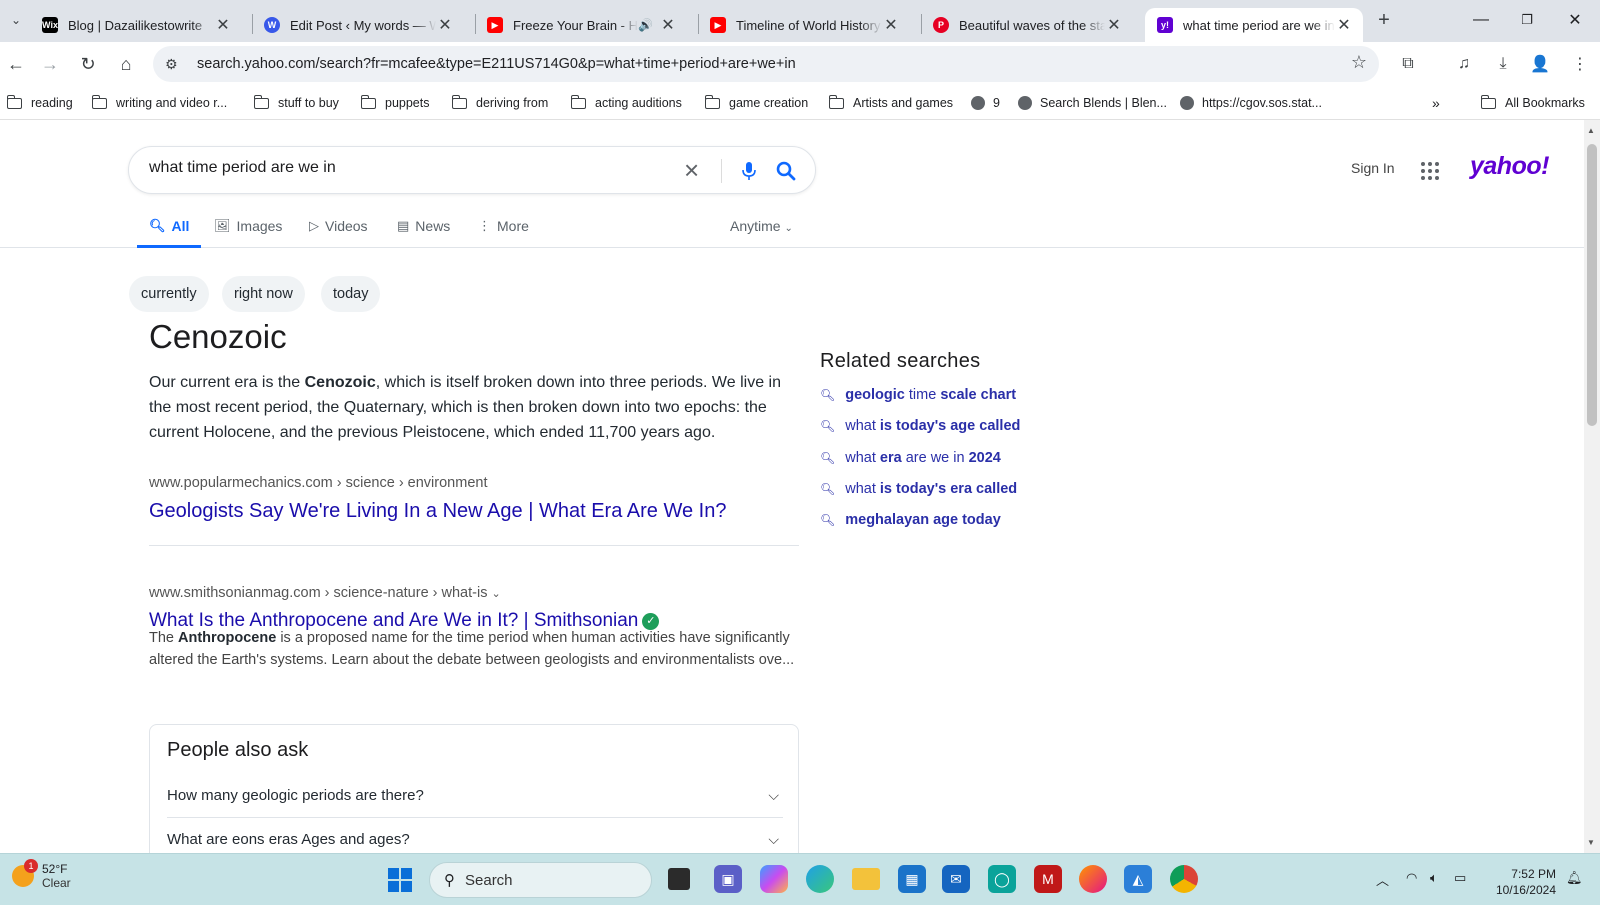  I want to click on browser-tab-5: P Beautiful waves of the starry night ✕, so click(1027, 25).